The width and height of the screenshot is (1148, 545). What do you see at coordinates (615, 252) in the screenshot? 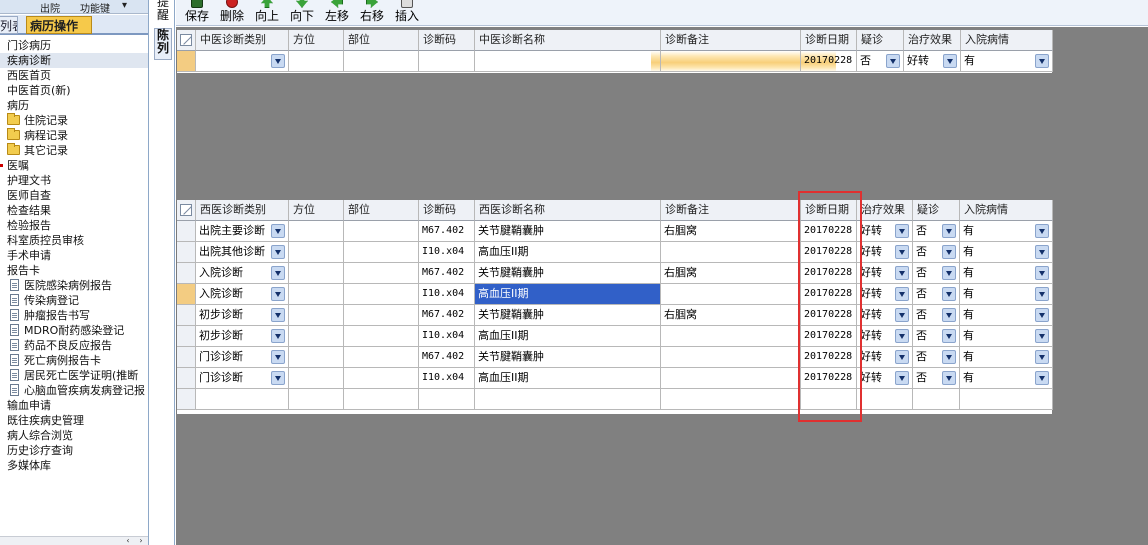
I see `table-row: 出院其他诊断 I10.x04 高血压II期 20170228 好转否有` at bounding box center [615, 252].